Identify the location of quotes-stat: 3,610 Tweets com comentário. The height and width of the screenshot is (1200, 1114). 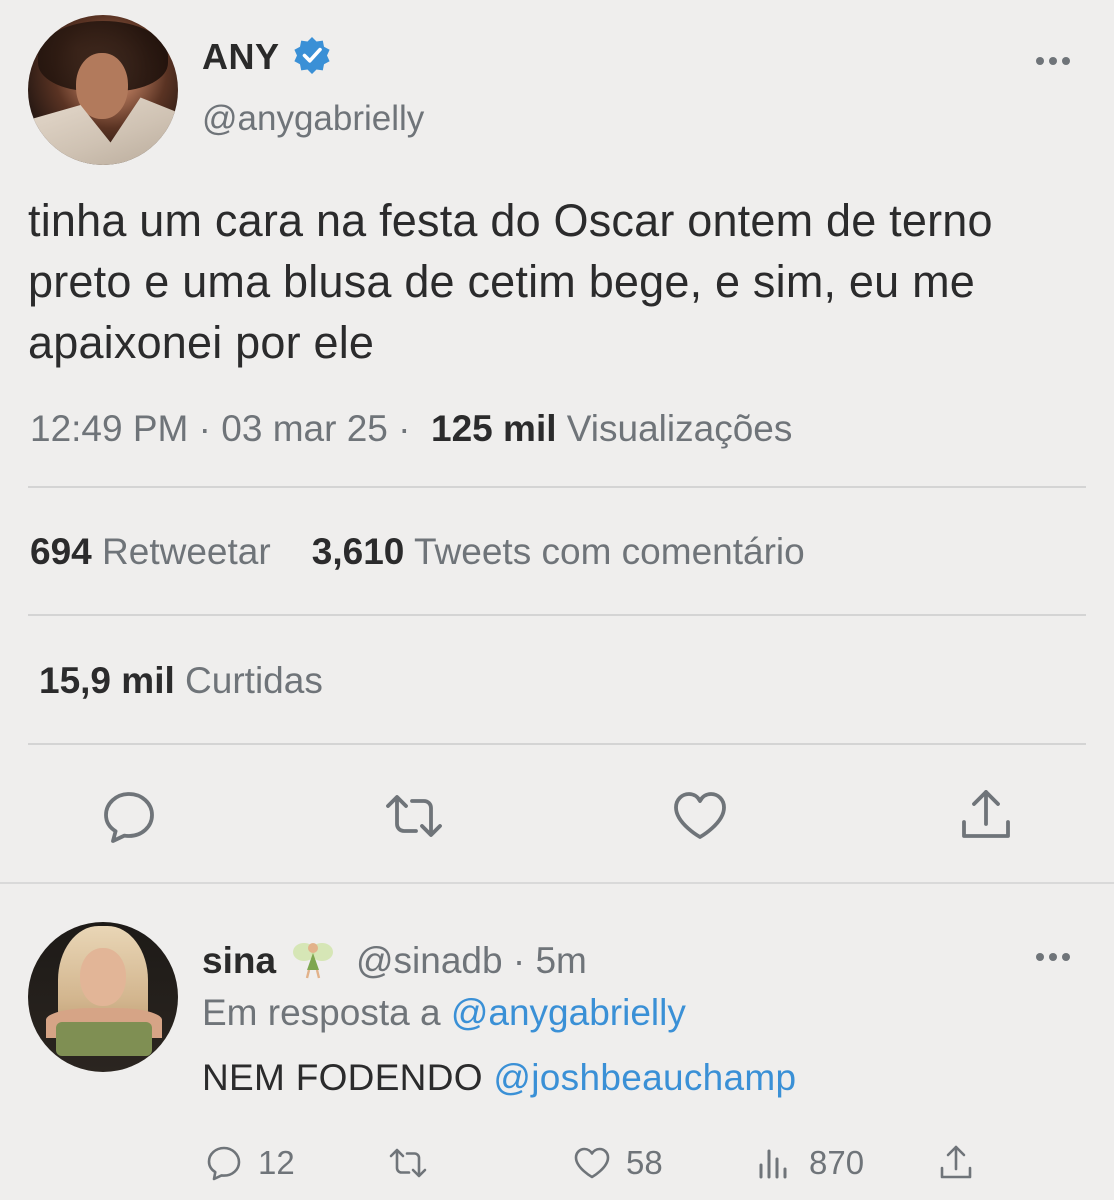
(558, 551).